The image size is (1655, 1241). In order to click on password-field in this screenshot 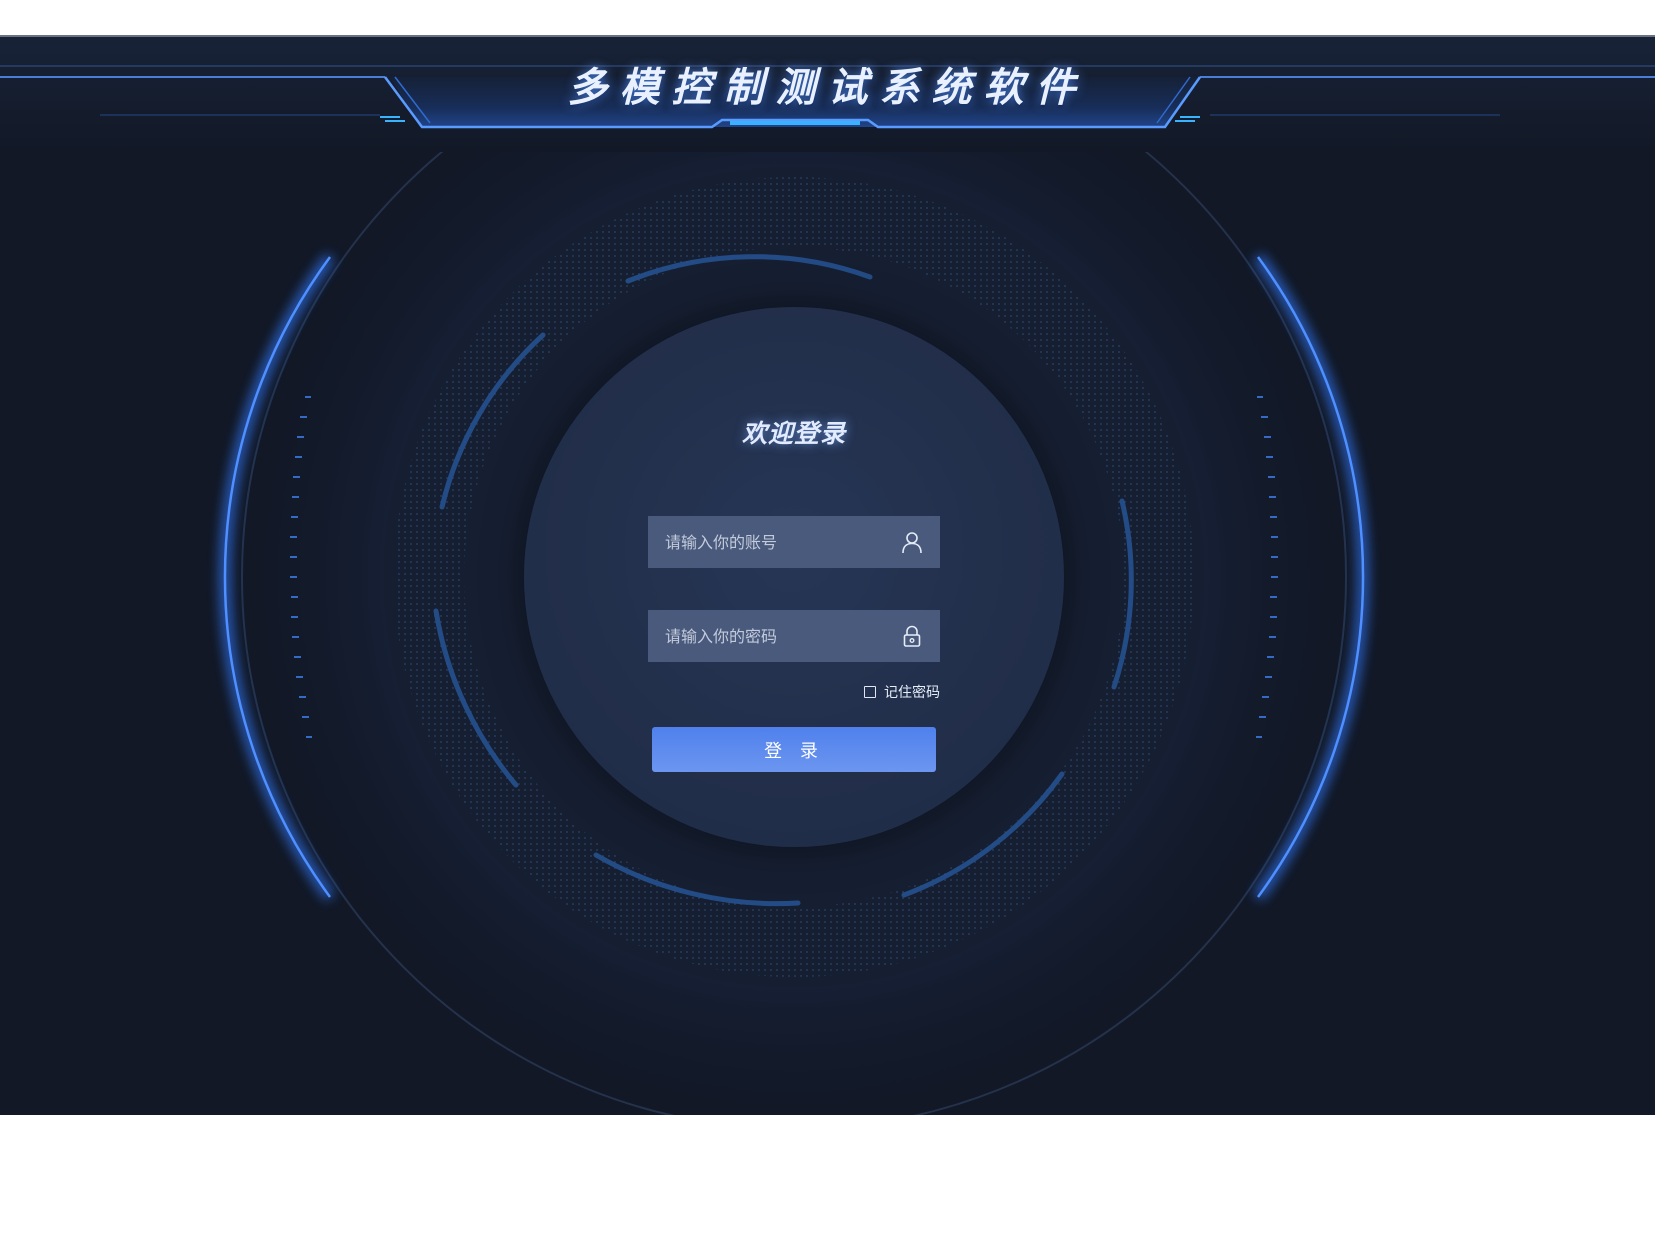, I will do `click(794, 636)`.